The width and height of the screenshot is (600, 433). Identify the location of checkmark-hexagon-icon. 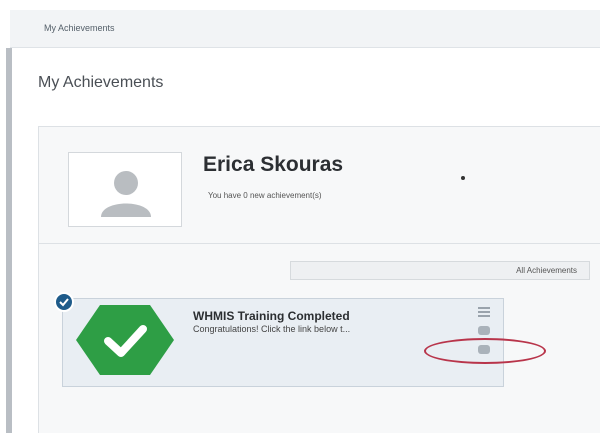
(125, 340).